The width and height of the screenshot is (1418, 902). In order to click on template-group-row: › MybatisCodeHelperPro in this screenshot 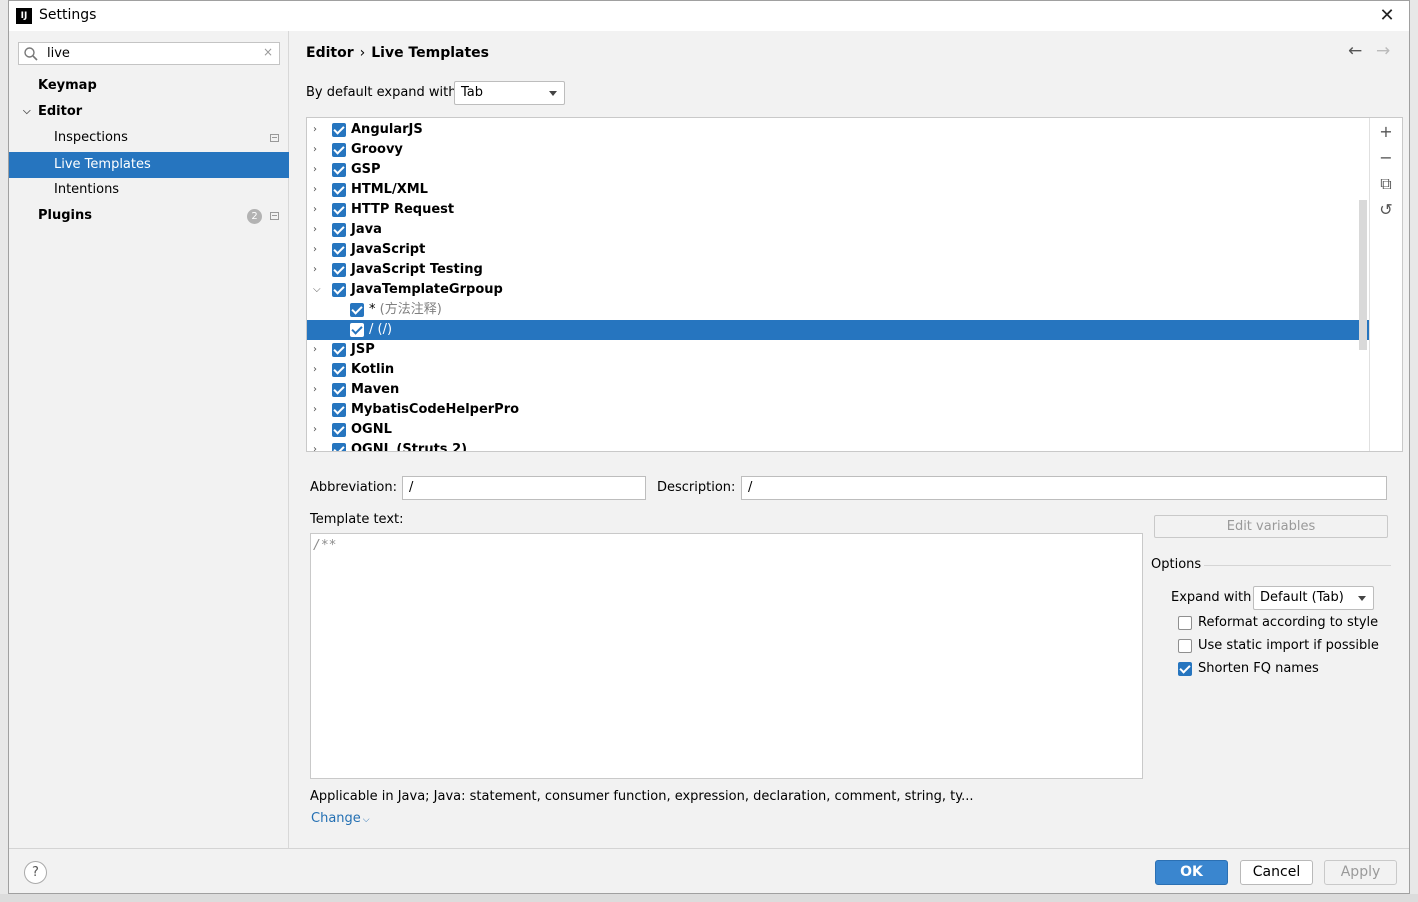, I will do `click(838, 410)`.